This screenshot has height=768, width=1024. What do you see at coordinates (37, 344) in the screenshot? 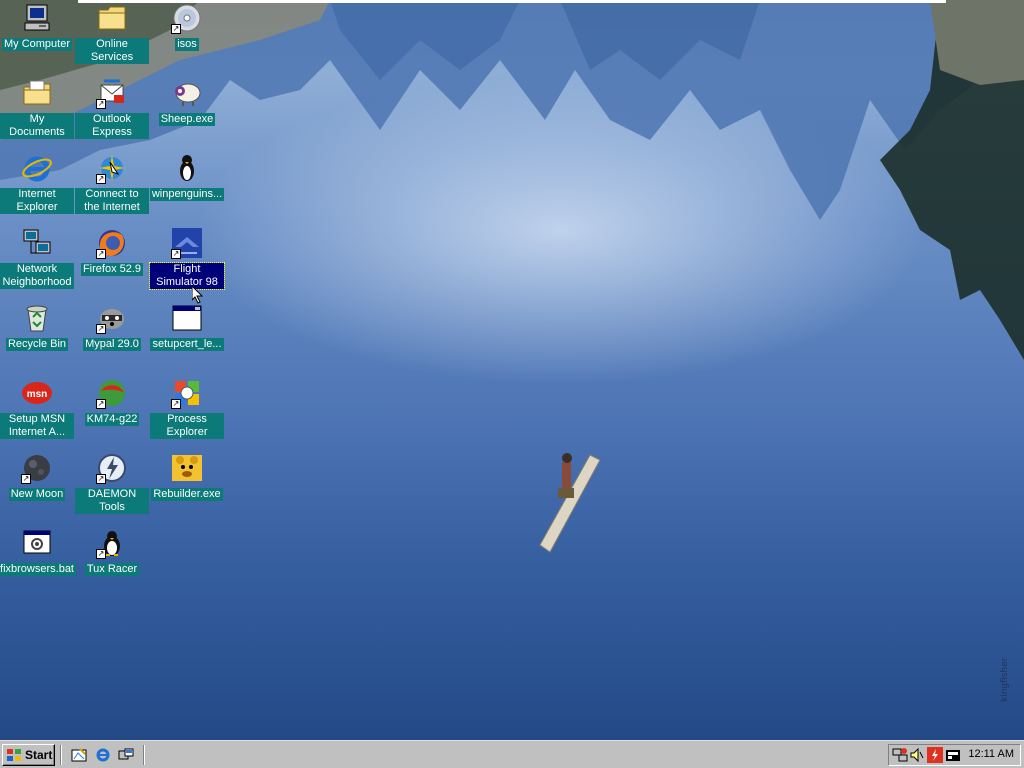
I see `desktop-icon-label: Recycle Bin` at bounding box center [37, 344].